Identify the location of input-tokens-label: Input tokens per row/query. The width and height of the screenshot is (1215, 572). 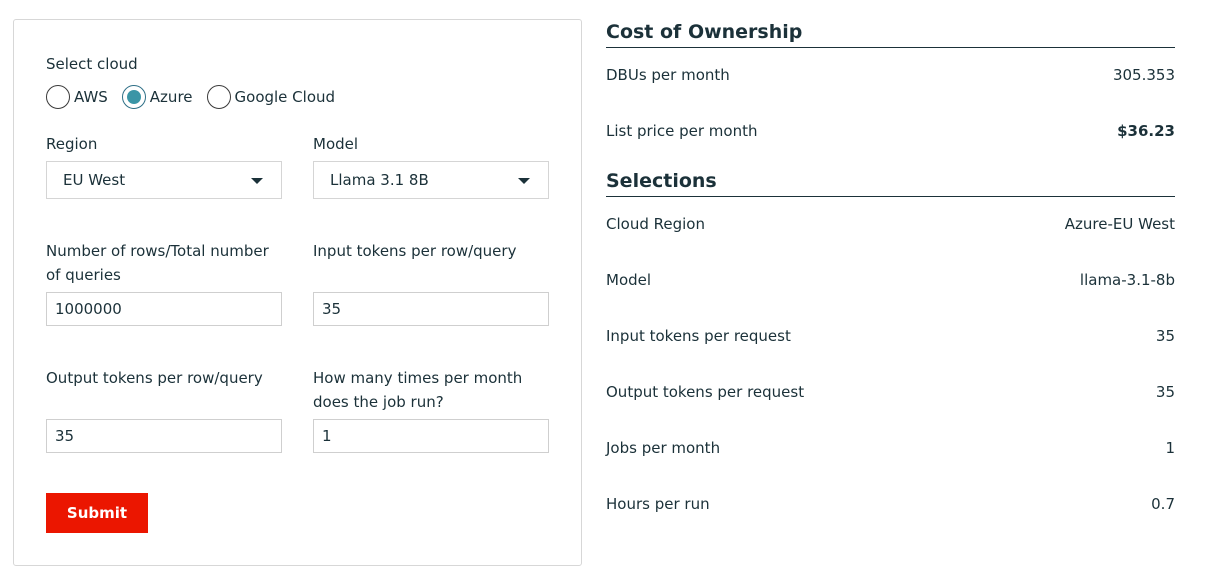
(415, 251).